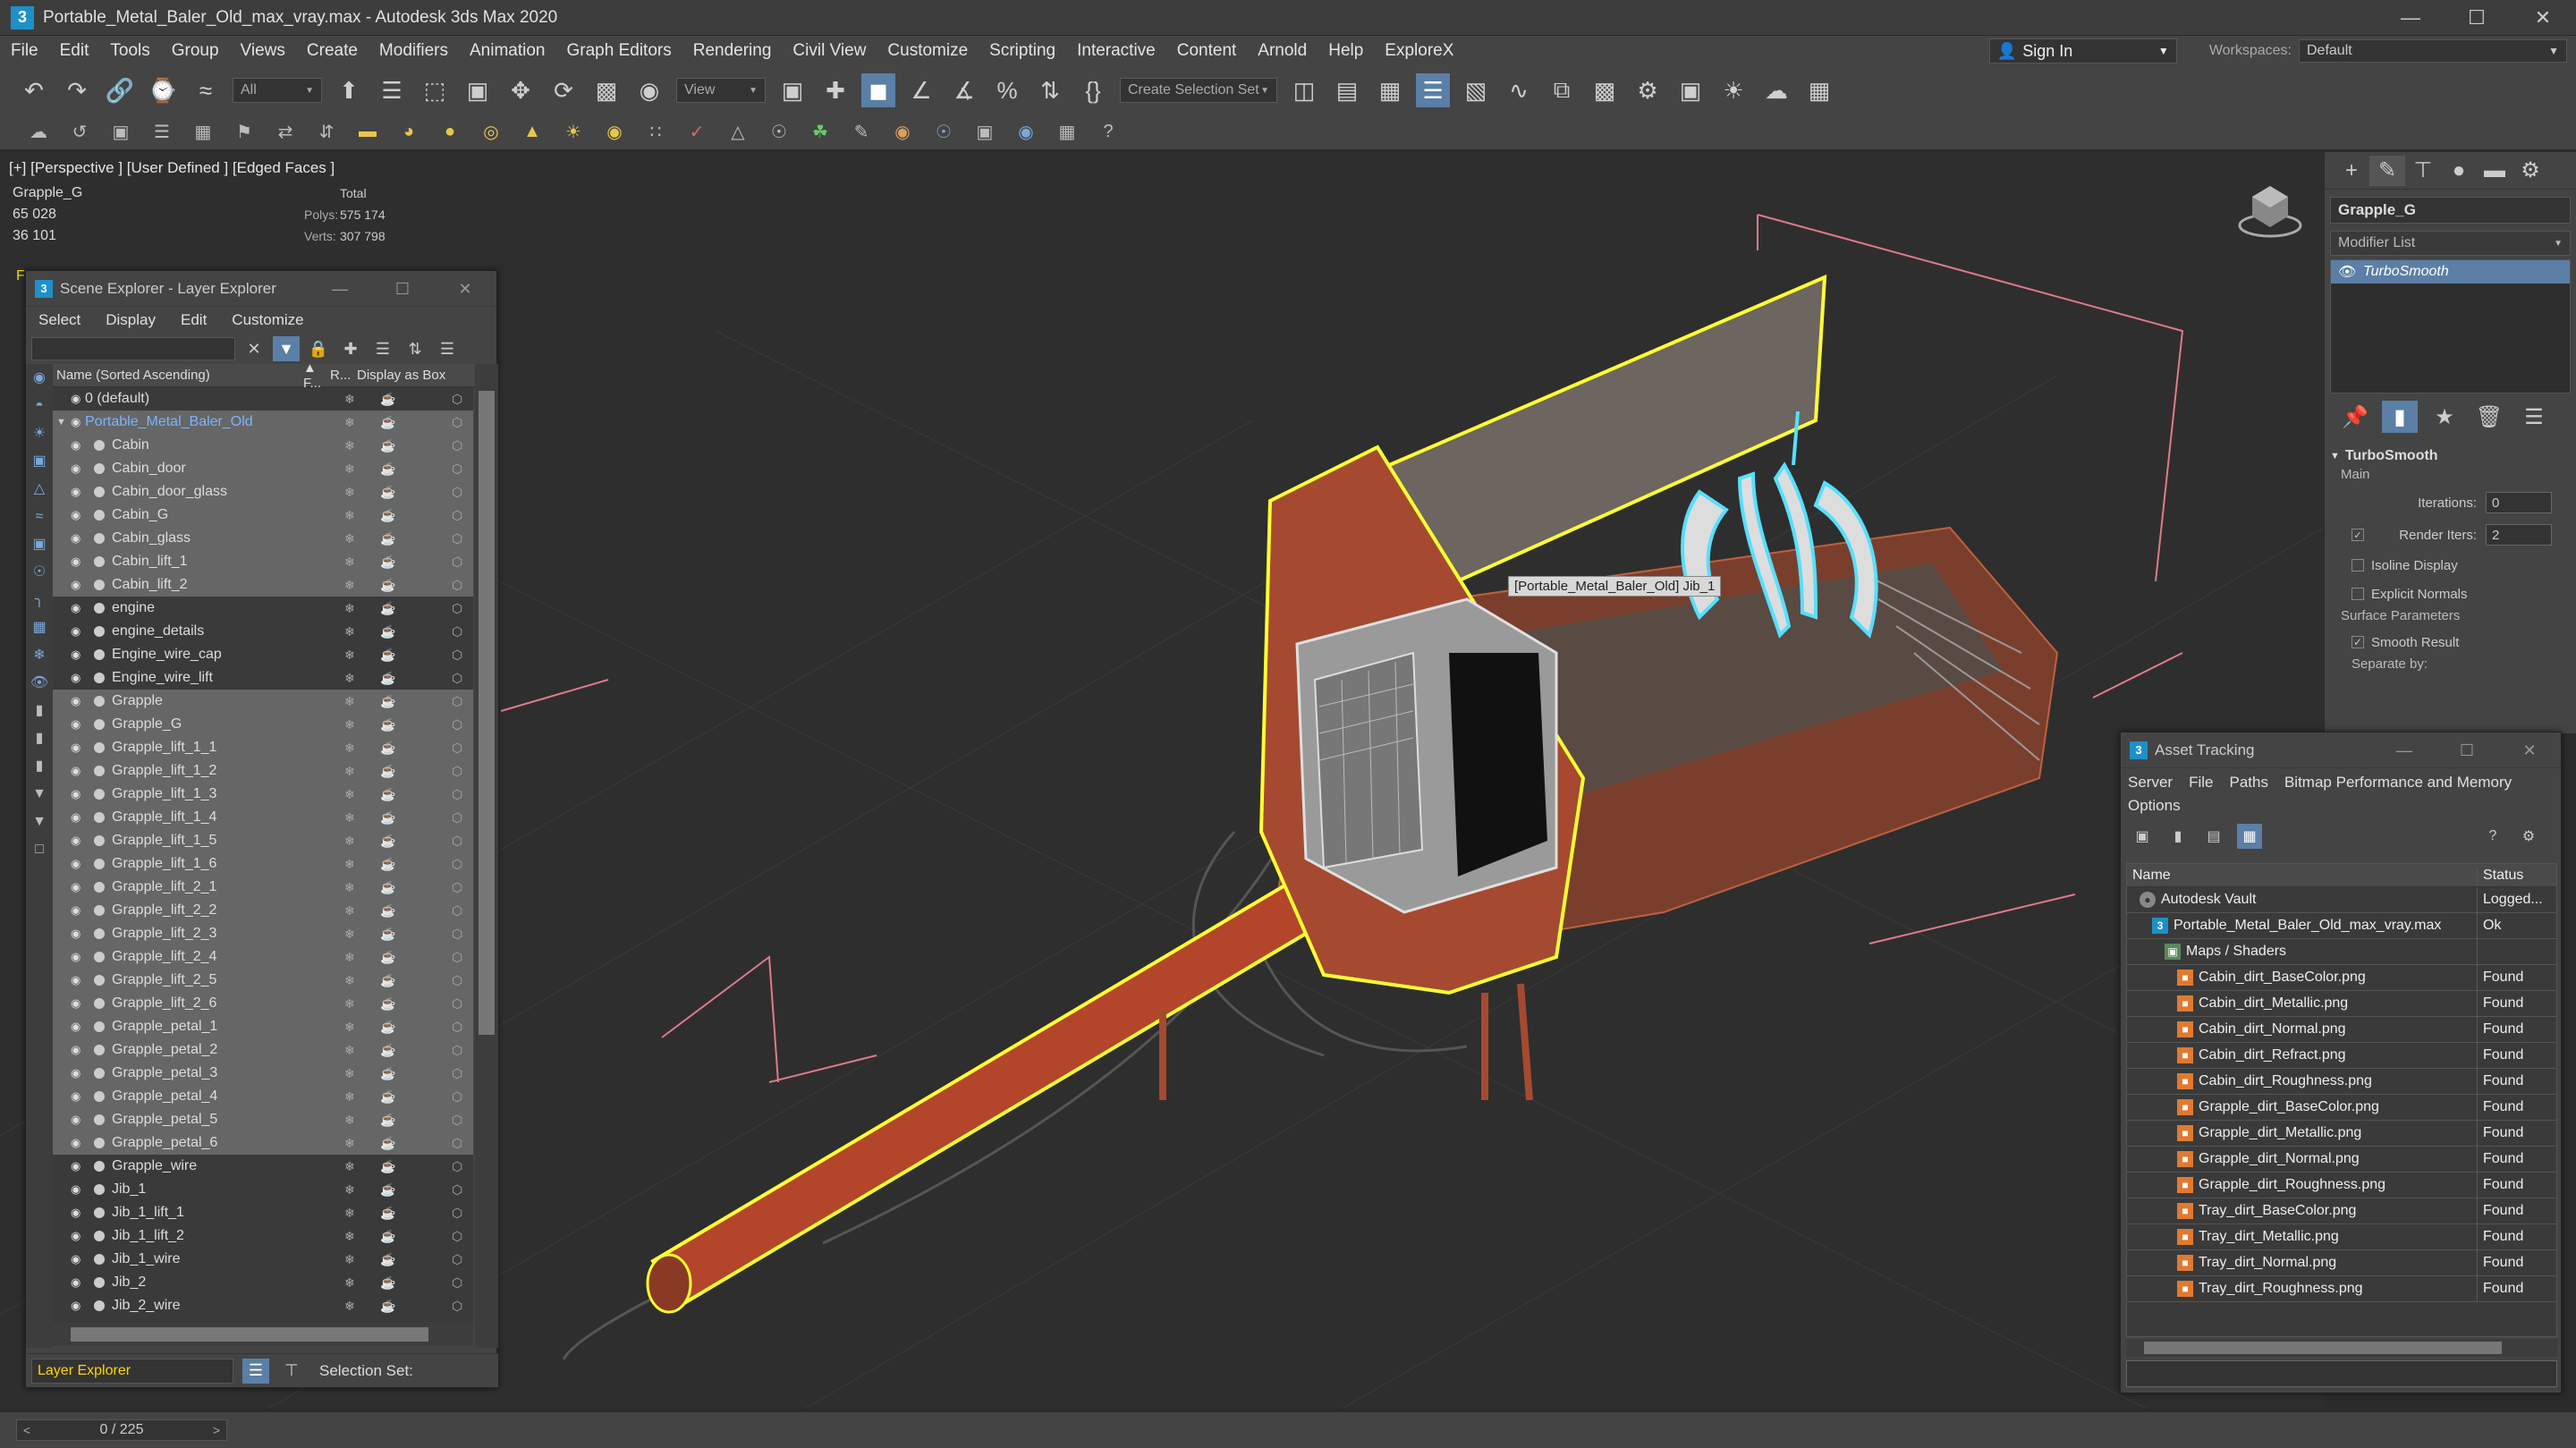 The height and width of the screenshot is (1448, 2576). Describe the element at coordinates (39, 794) in the screenshot. I see `find-icon: ▼` at that location.